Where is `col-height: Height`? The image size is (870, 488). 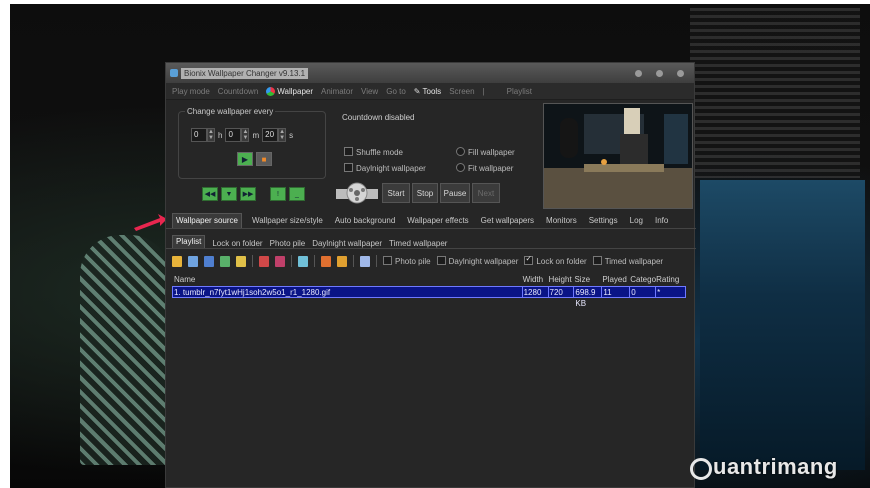
col-height: Height is located at coordinates (562, 279).